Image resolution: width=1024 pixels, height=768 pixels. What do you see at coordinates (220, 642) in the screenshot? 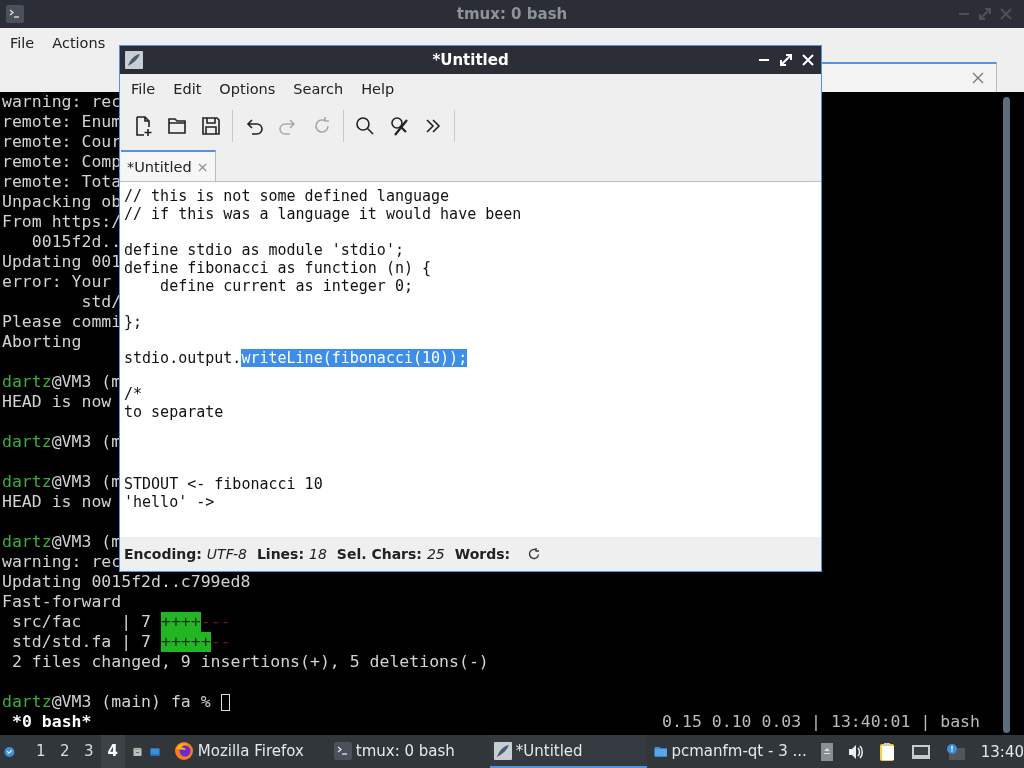
I see `deletions-text: --` at bounding box center [220, 642].